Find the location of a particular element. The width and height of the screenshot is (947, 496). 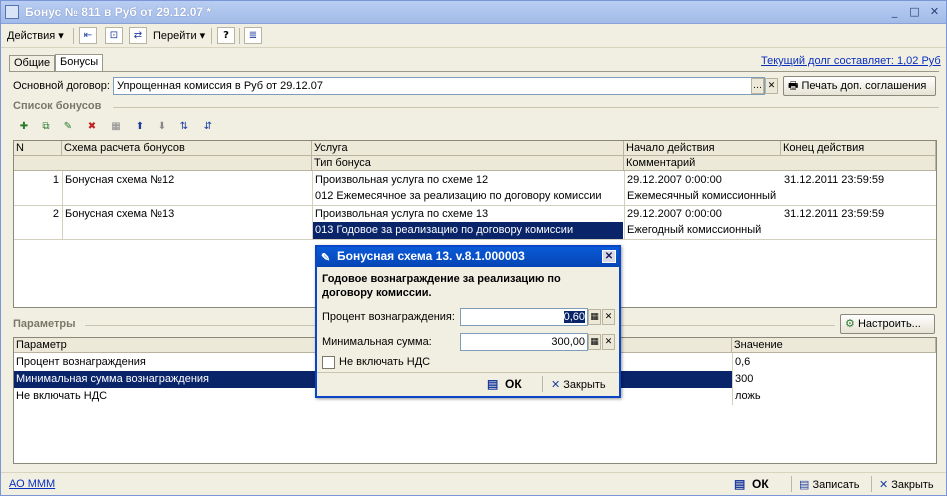

delete-row-icon: ✖ is located at coordinates (92, 127).